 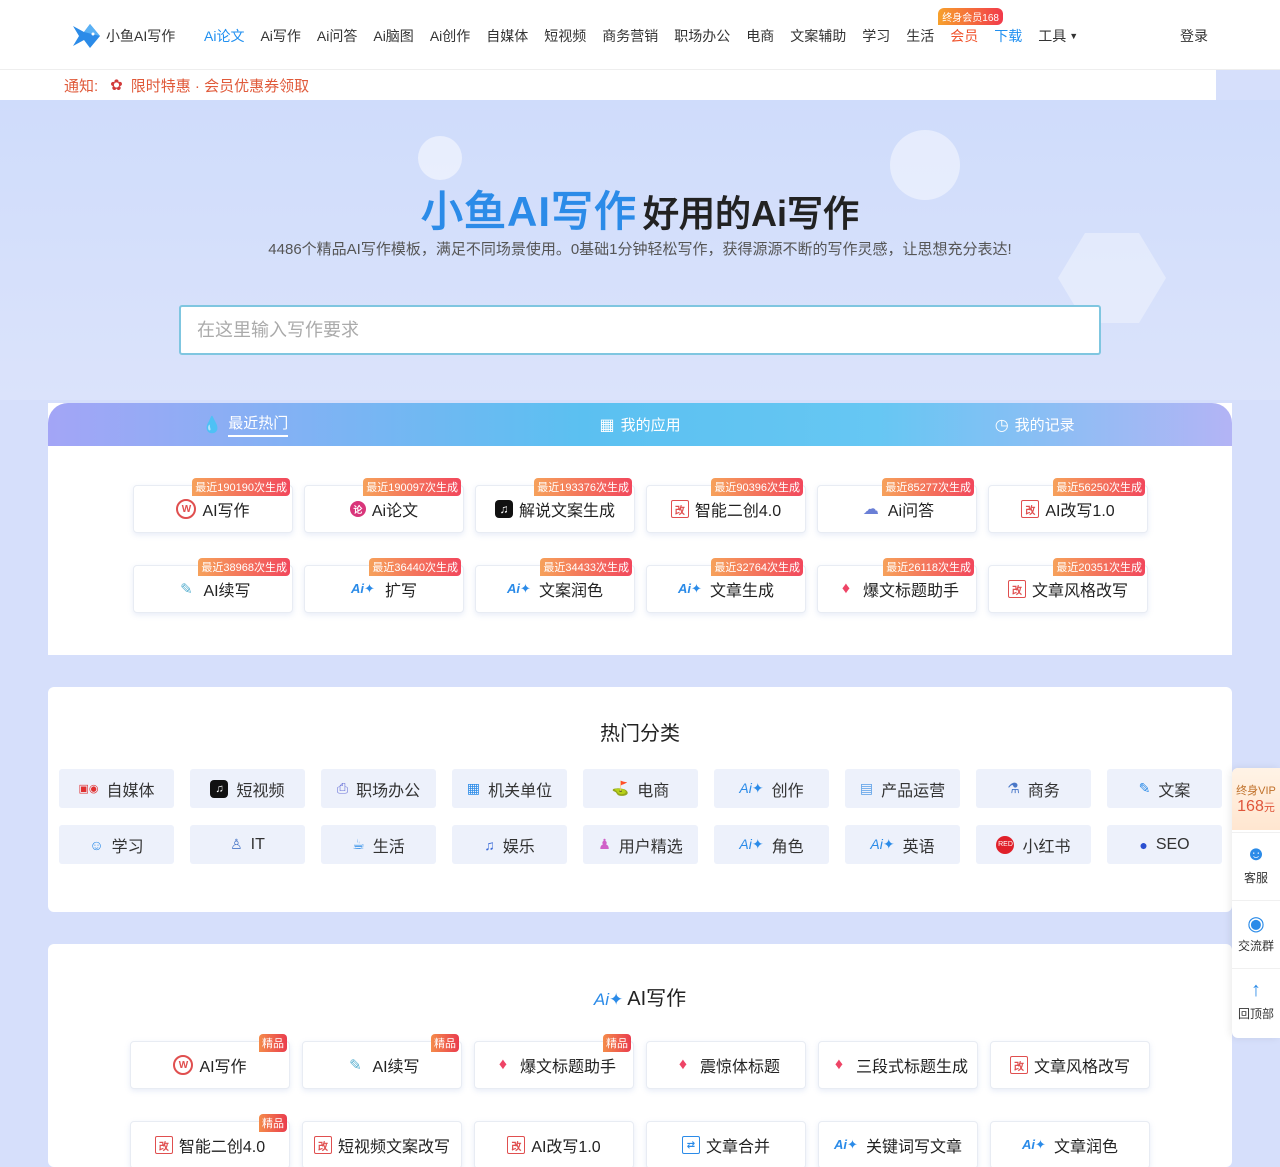 What do you see at coordinates (1070, 1065) in the screenshot?
I see `tool-card: 改 文章风格改写` at bounding box center [1070, 1065].